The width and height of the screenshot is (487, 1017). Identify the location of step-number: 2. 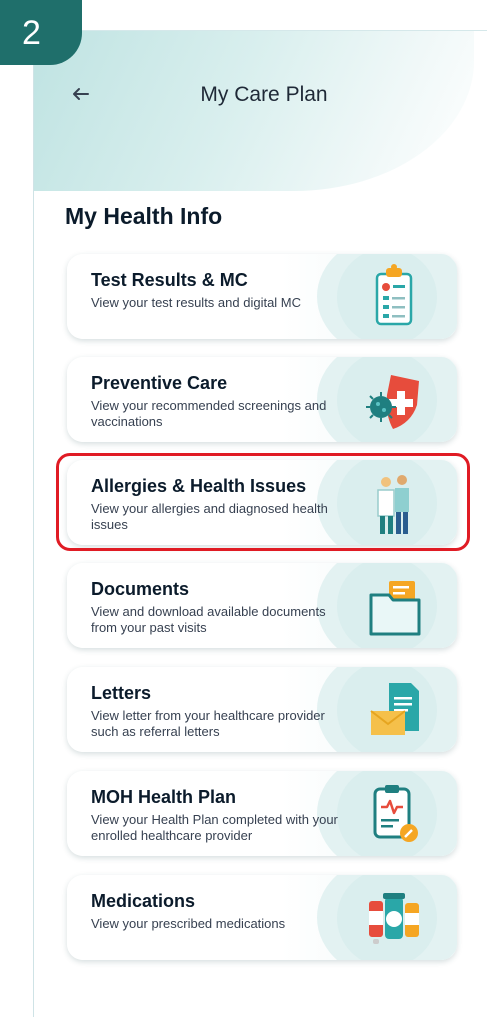
(31, 33).